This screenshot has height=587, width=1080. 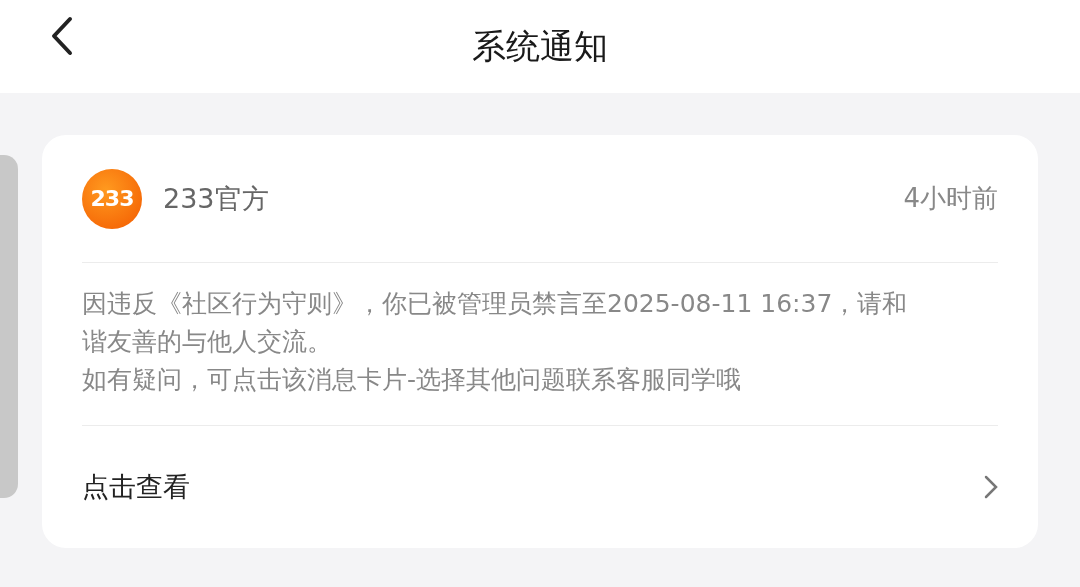 I want to click on chevron-right-icon, so click(x=991, y=487).